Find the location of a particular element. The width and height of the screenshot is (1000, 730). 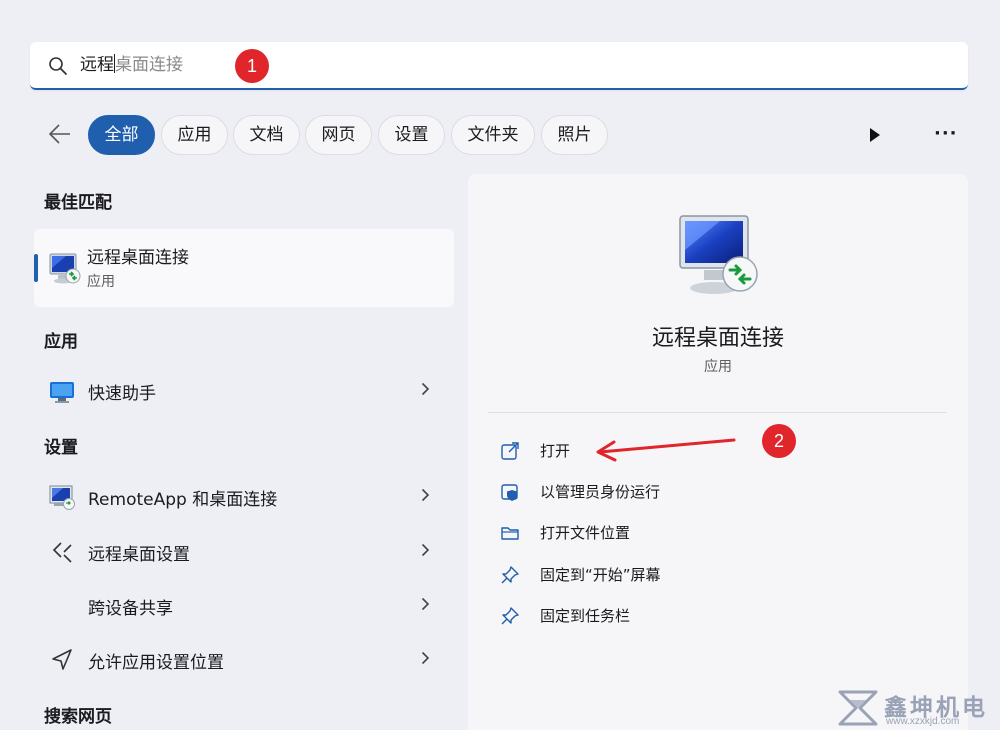

section-title-settings: 设置 is located at coordinates (61, 448).